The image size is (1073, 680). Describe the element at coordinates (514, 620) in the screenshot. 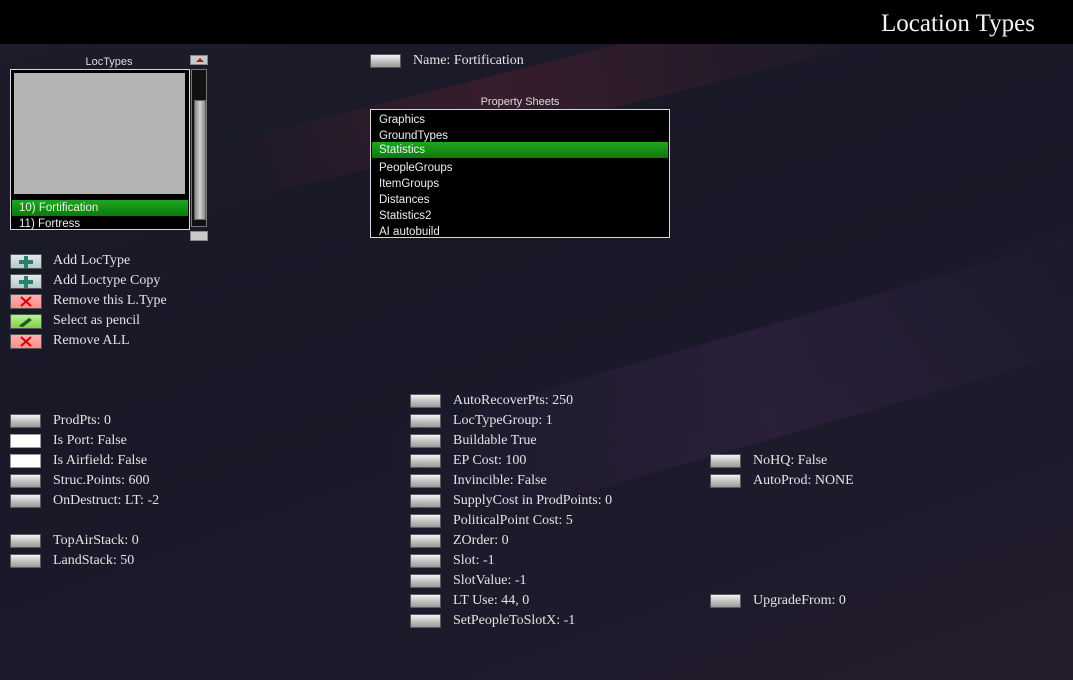

I see `set-people-to-slot-label: SetPeopleToSlotX: -1` at that location.